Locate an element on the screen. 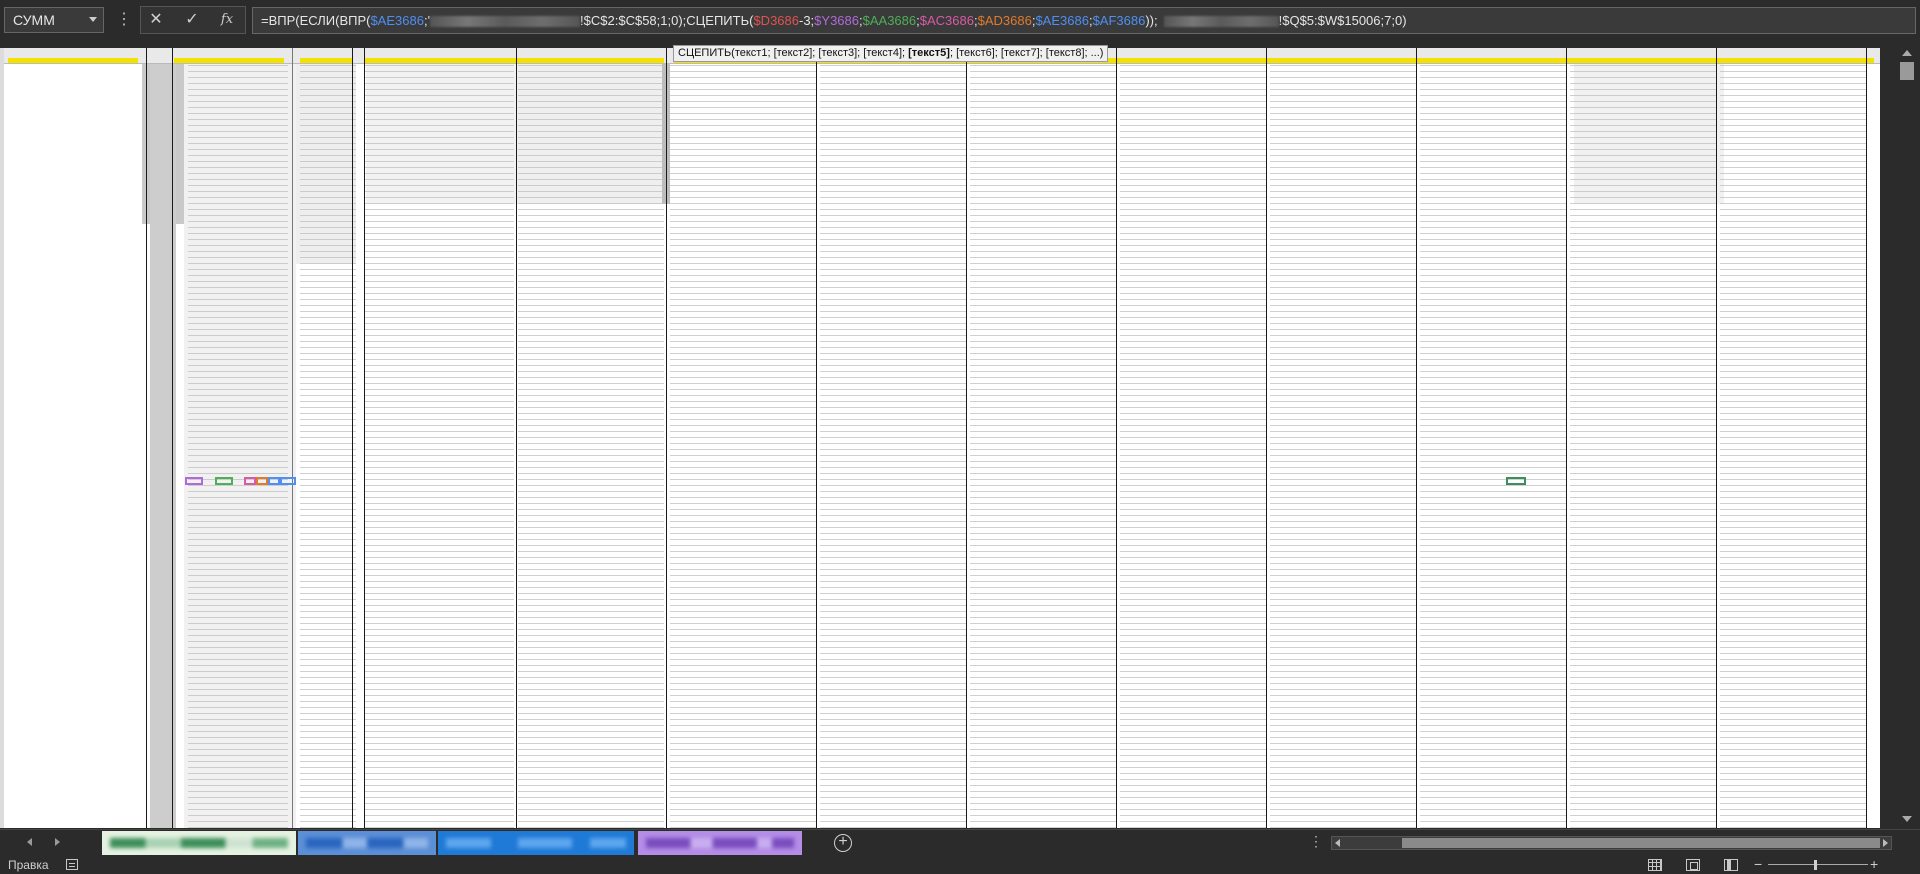  name-box-value: СУММ is located at coordinates (34, 20).